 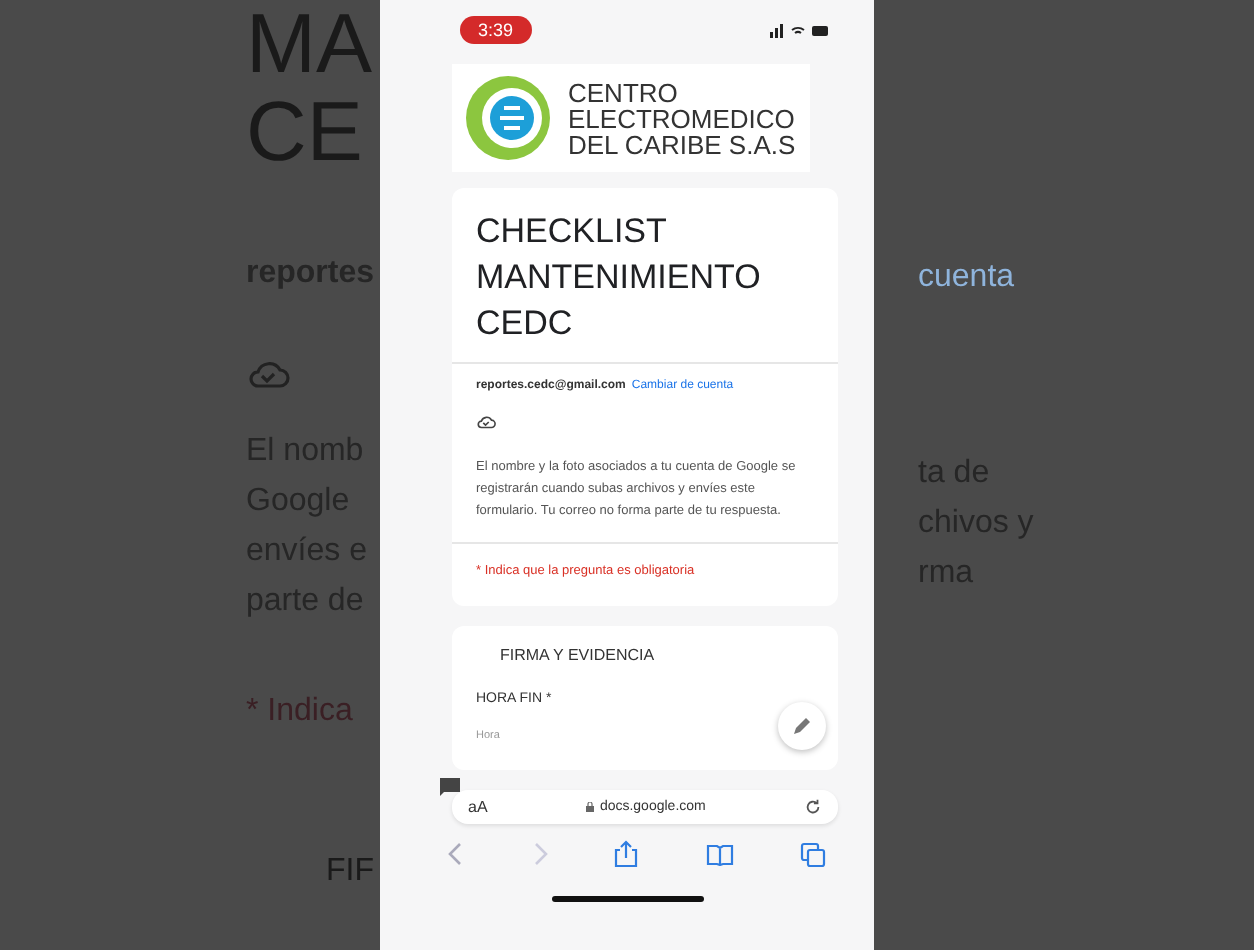 What do you see at coordinates (589, 807) in the screenshot?
I see `lock-icon` at bounding box center [589, 807].